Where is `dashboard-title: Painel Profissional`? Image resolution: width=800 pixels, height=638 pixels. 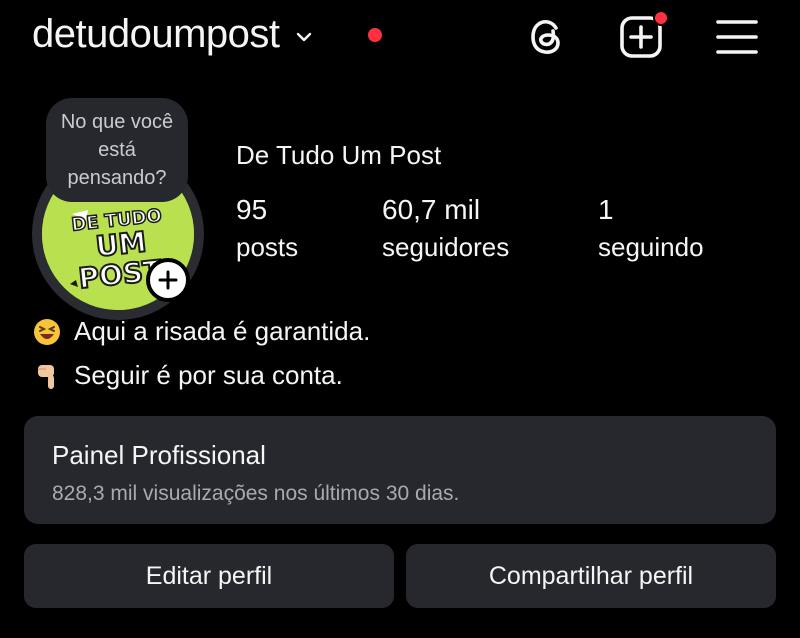 dashboard-title: Painel Profissional is located at coordinates (159, 455).